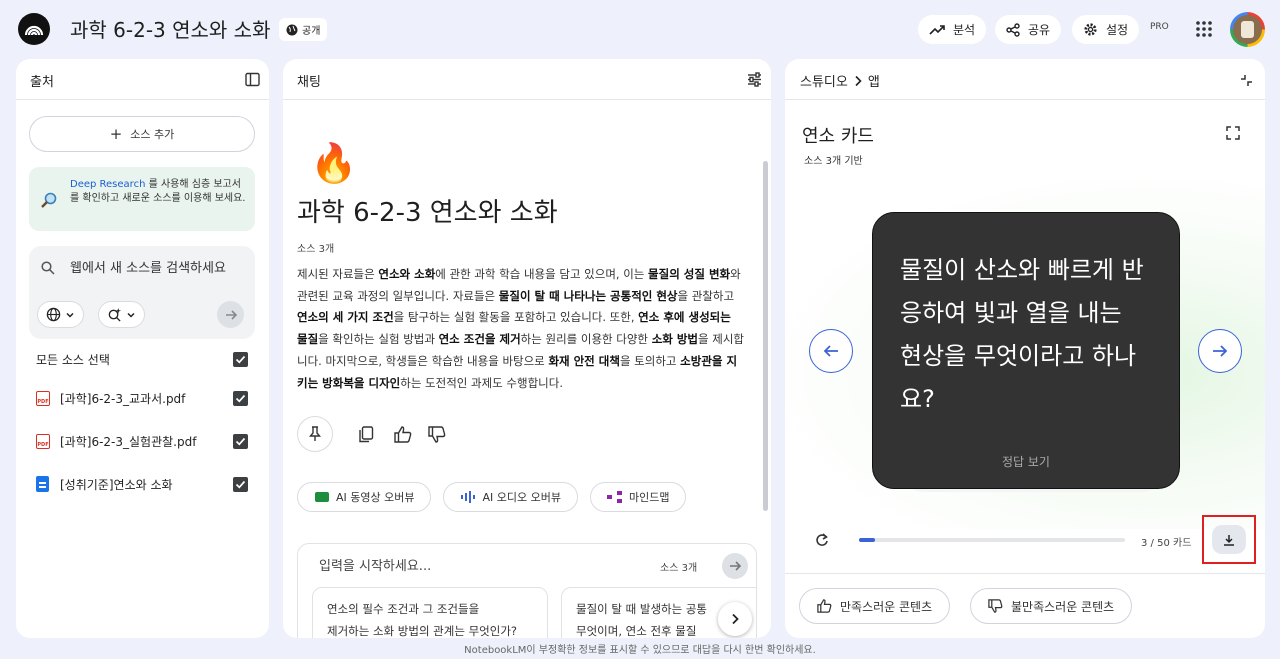 This screenshot has height=659, width=1280. Describe the element at coordinates (345, 317) in the screenshot. I see `summary-emphasis: 연소의 세 가지 조건` at that location.